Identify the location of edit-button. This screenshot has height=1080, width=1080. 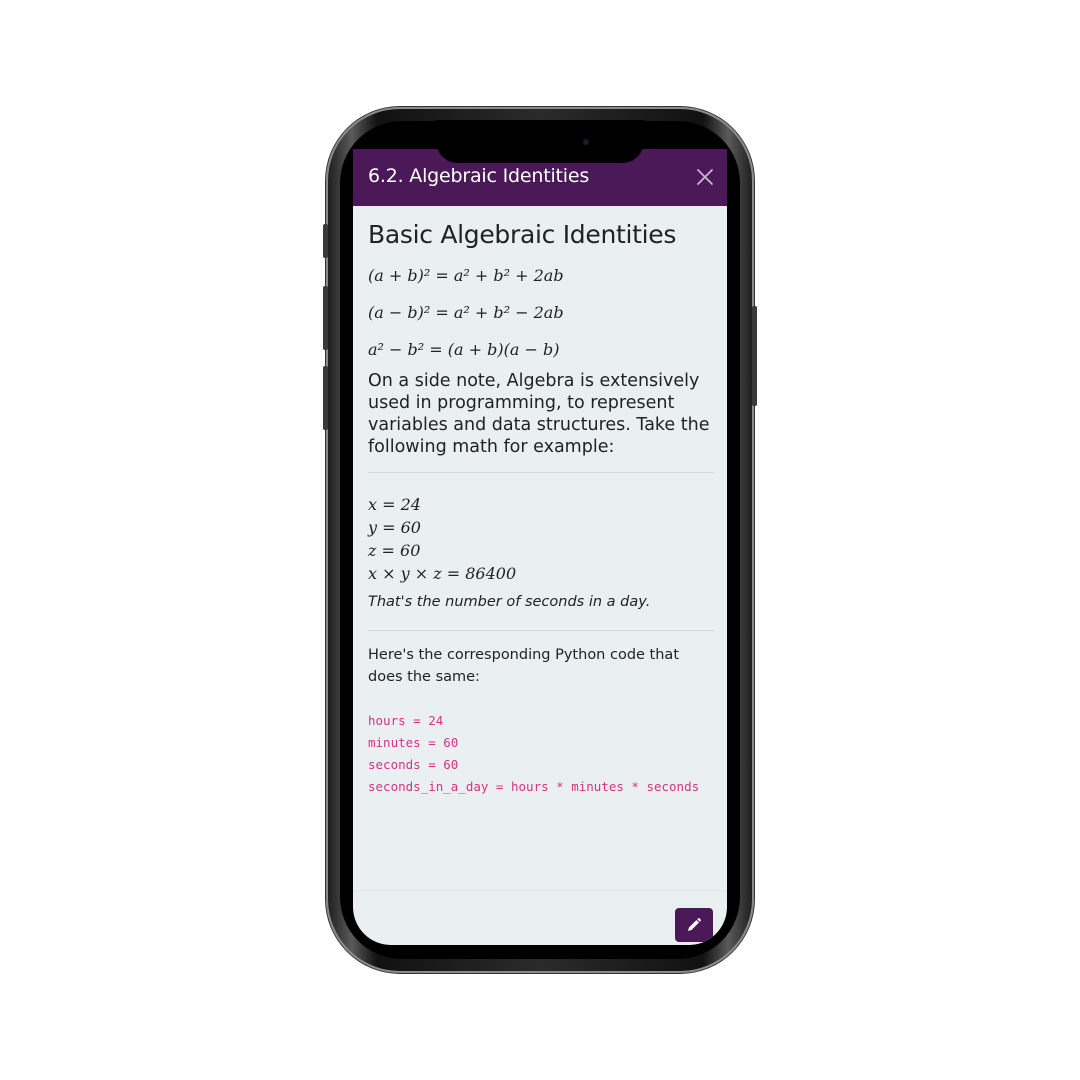
(694, 925).